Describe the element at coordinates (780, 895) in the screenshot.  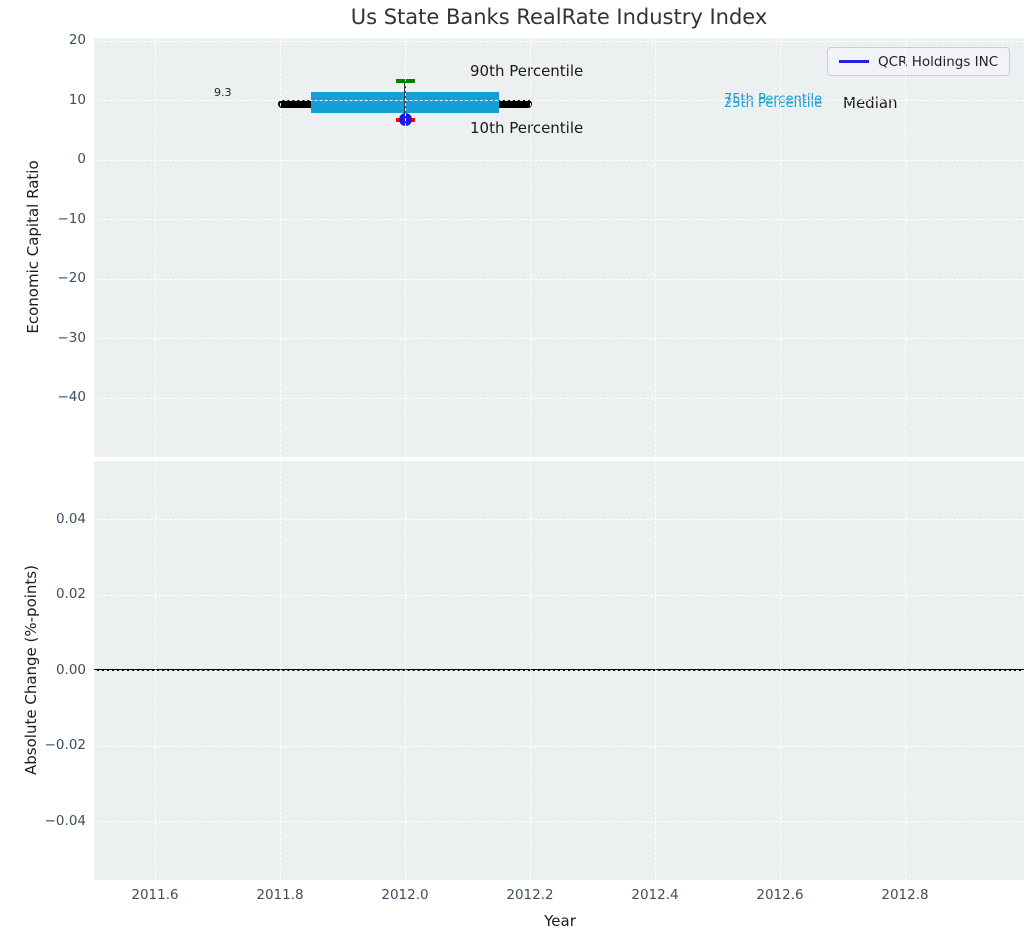
I see `x-tick-label: 2012.6` at that location.